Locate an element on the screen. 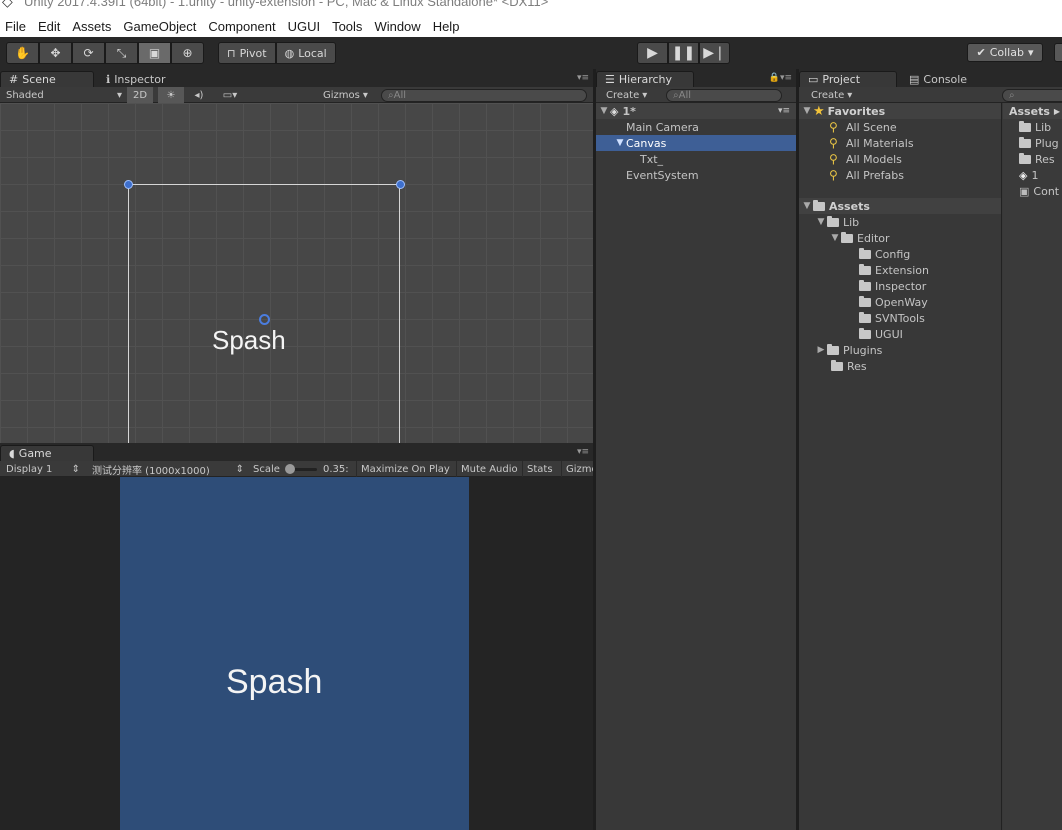 This screenshot has height=830, width=1062. effects-dropdown: ▭▾ is located at coordinates (230, 95).